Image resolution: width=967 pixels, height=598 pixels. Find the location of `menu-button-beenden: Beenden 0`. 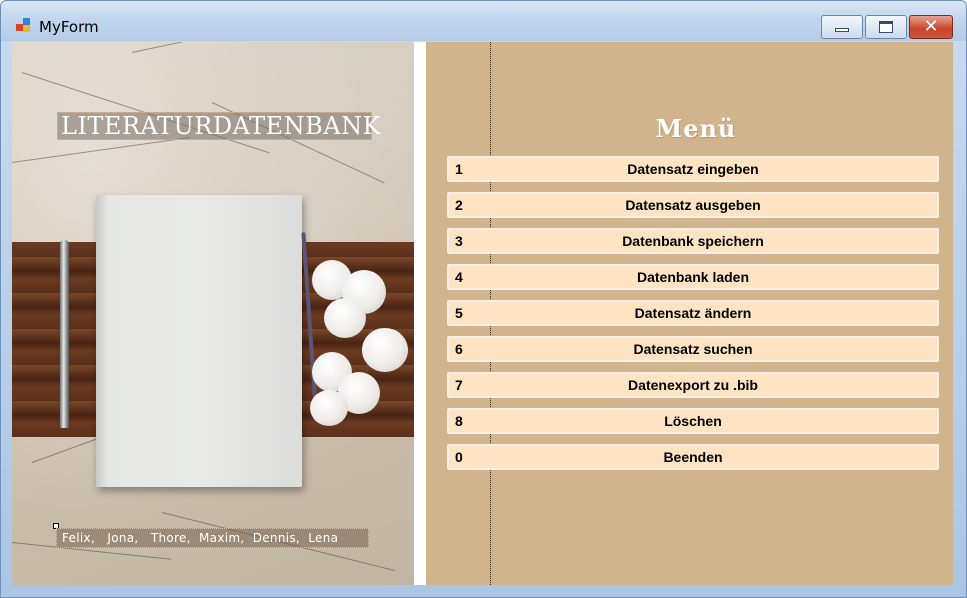

menu-button-beenden: Beenden 0 is located at coordinates (693, 457).